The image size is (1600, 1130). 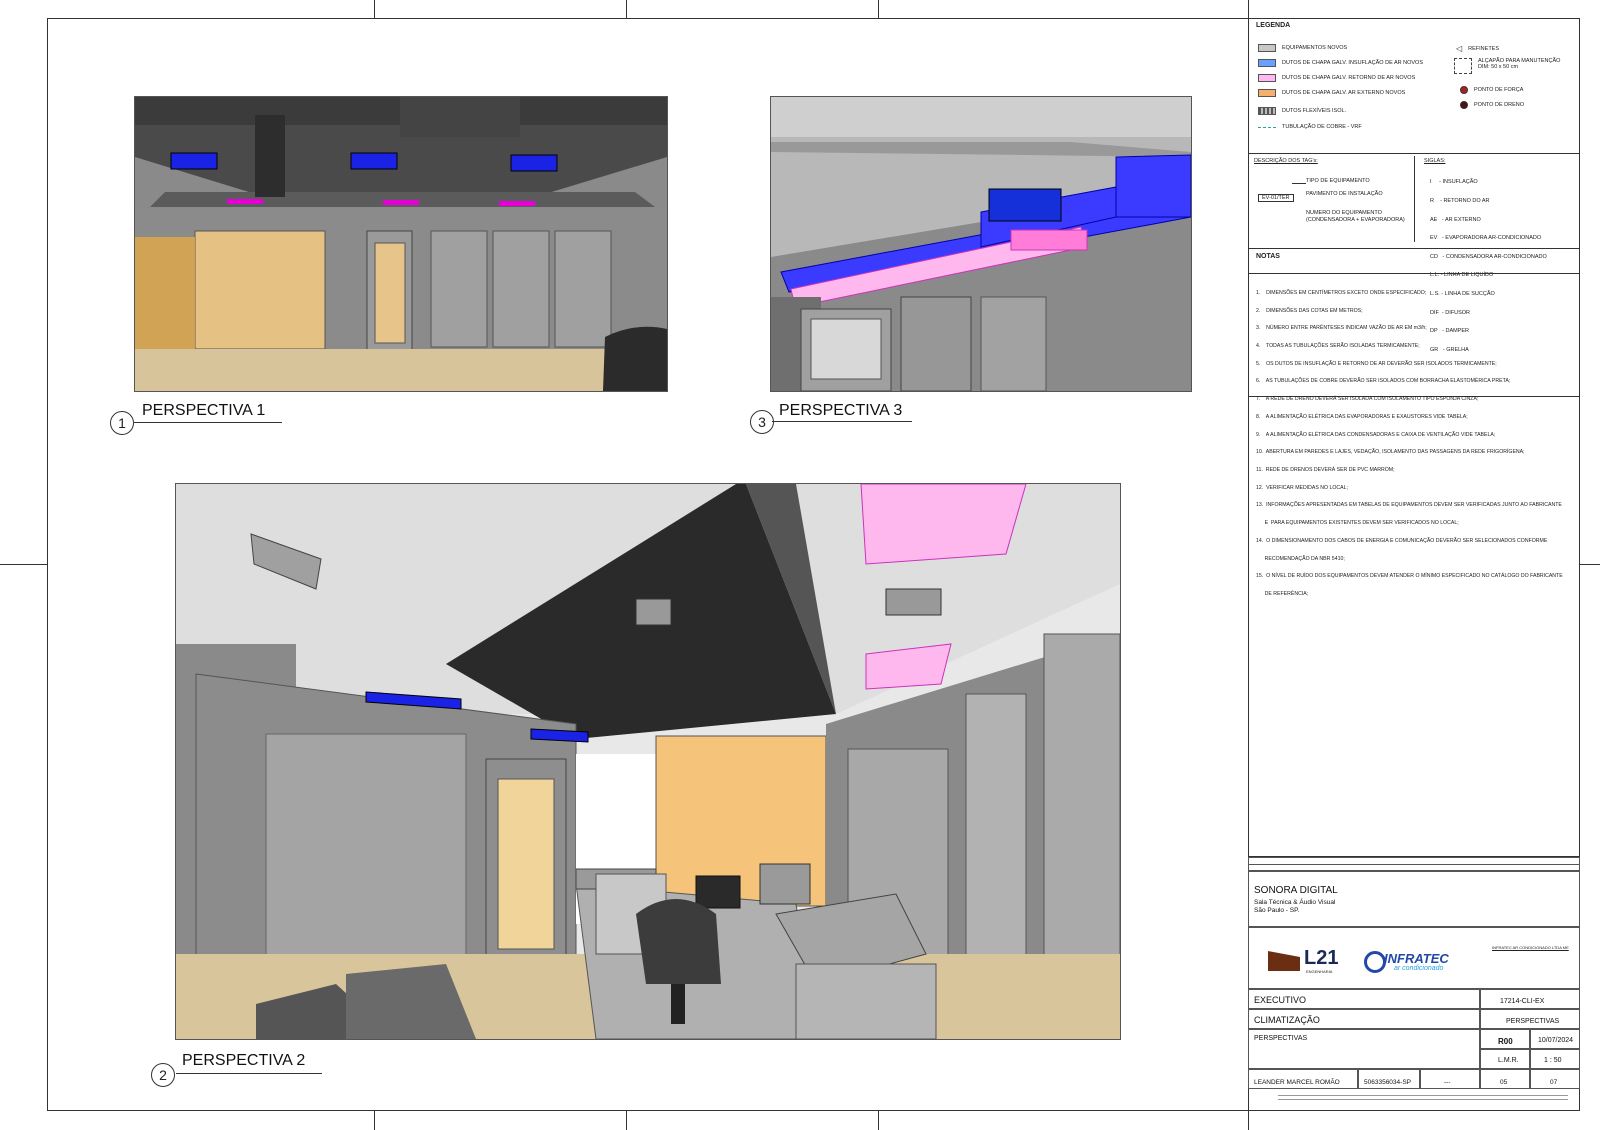 What do you see at coordinates (1414, 199) in the screenshot?
I see `tags-divider` at bounding box center [1414, 199].